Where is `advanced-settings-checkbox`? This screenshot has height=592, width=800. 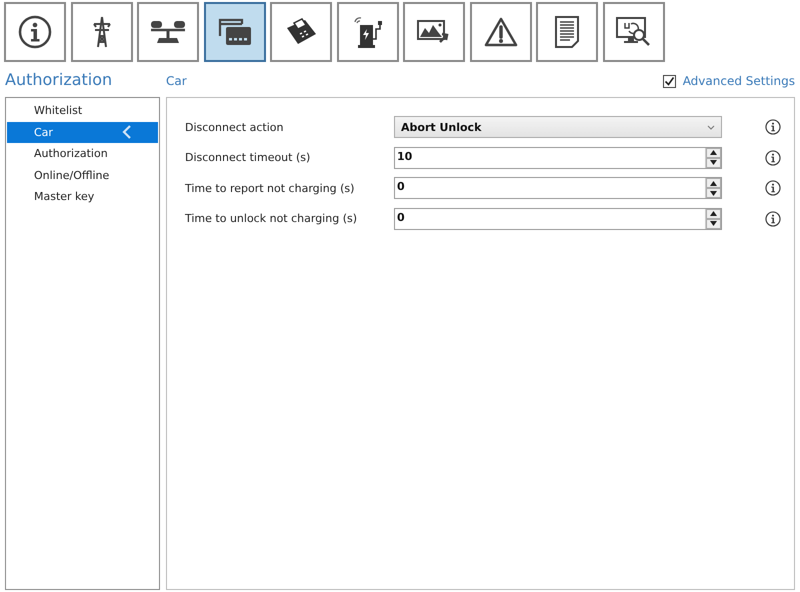
advanced-settings-checkbox is located at coordinates (669, 81).